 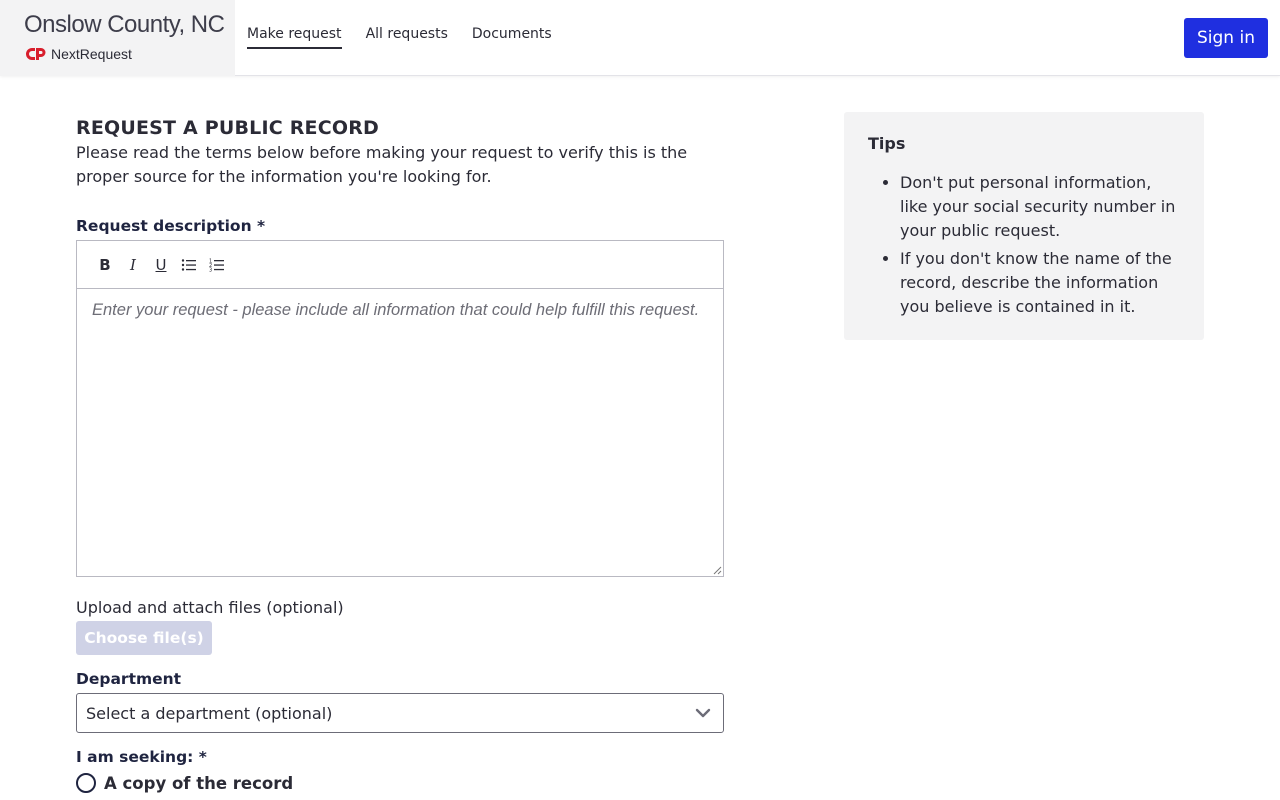 What do you see at coordinates (400, 713) in the screenshot?
I see `department-select: Select a department (optional)` at bounding box center [400, 713].